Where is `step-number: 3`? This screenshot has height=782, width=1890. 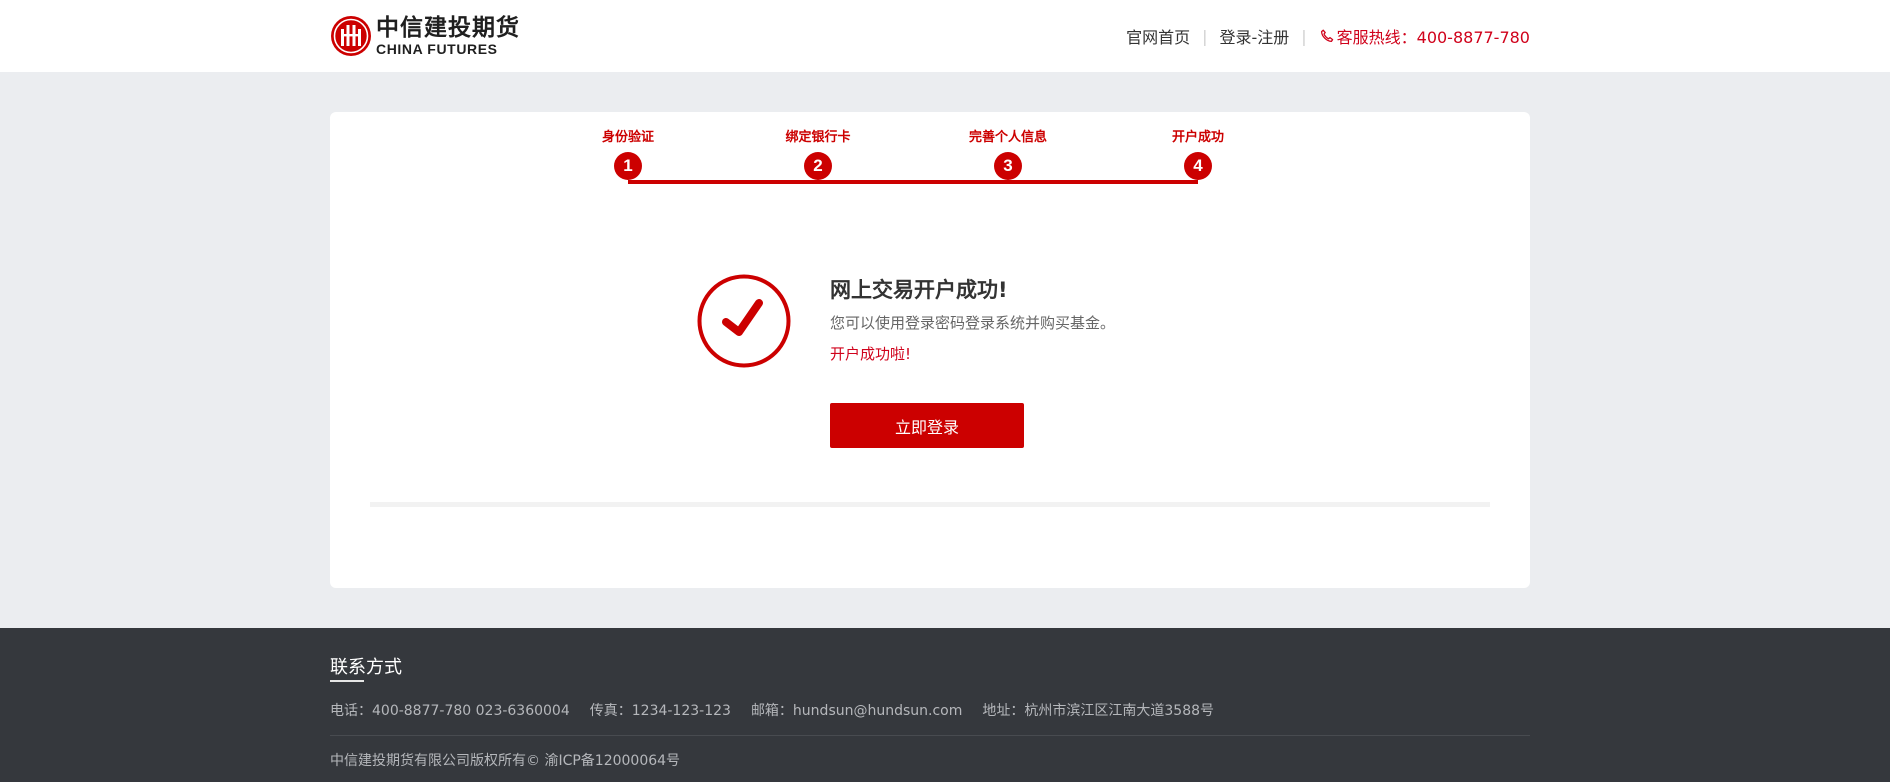 step-number: 3 is located at coordinates (1008, 166).